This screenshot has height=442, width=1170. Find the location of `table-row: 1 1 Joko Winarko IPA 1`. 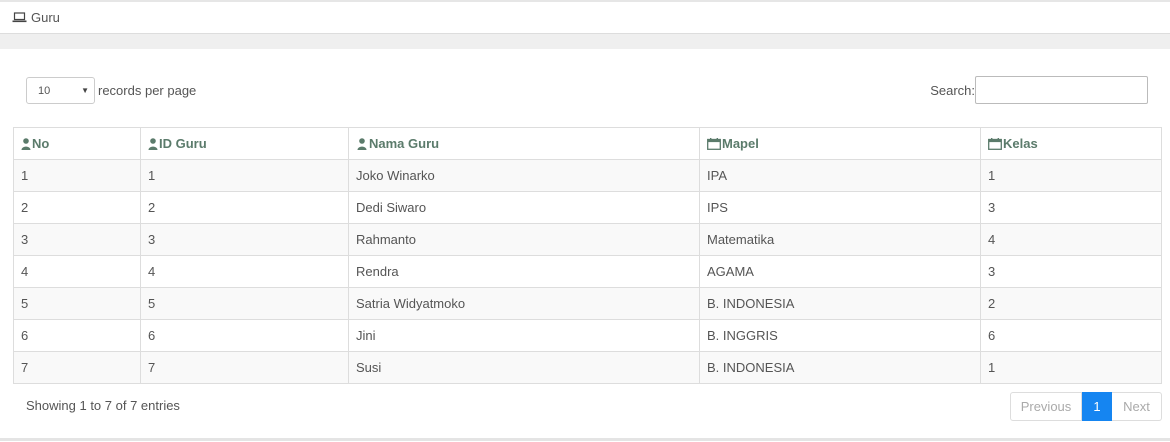

table-row: 1 1 Joko Winarko IPA 1 is located at coordinates (587, 175).